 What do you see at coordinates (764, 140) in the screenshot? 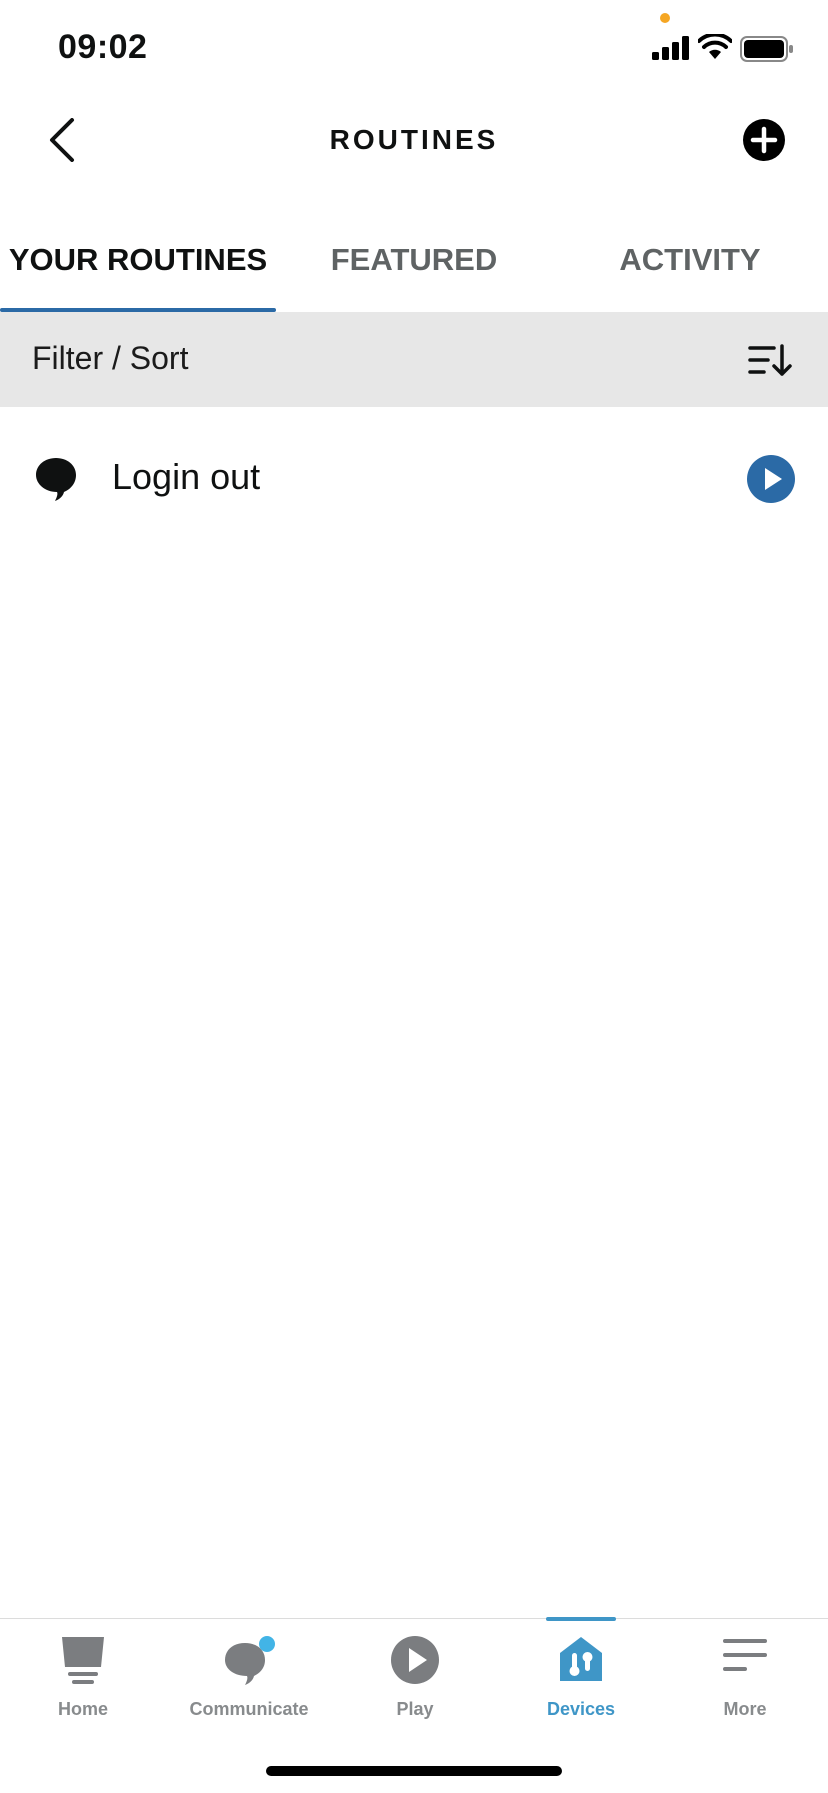
I see `add-routine-button` at bounding box center [764, 140].